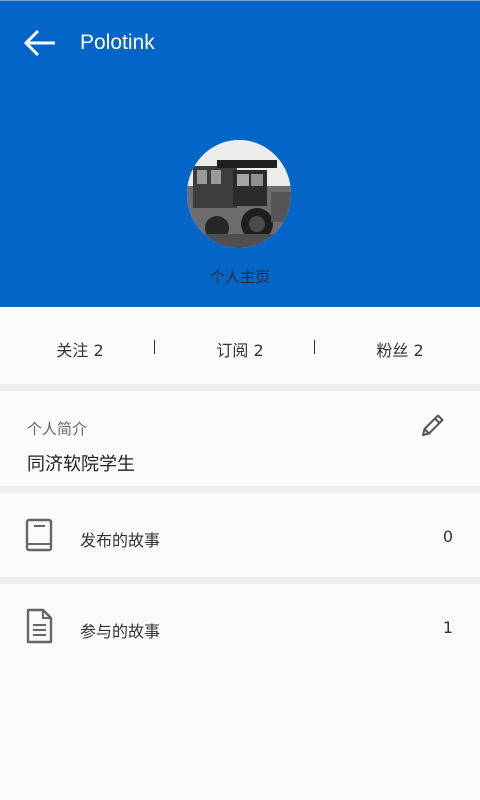  Describe the element at coordinates (39, 626) in the screenshot. I see `document-icon` at that location.